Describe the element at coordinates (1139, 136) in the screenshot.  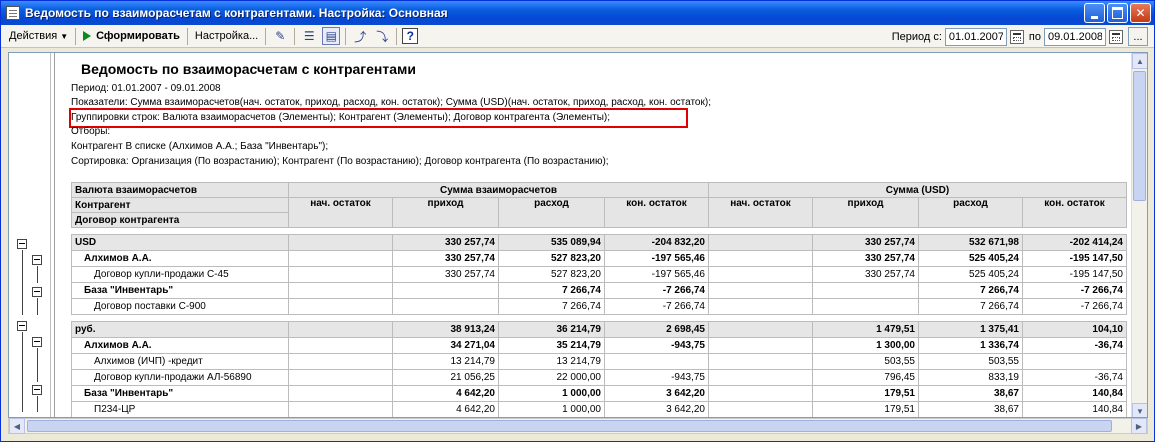
I see `vertical-scroll-thumb` at that location.